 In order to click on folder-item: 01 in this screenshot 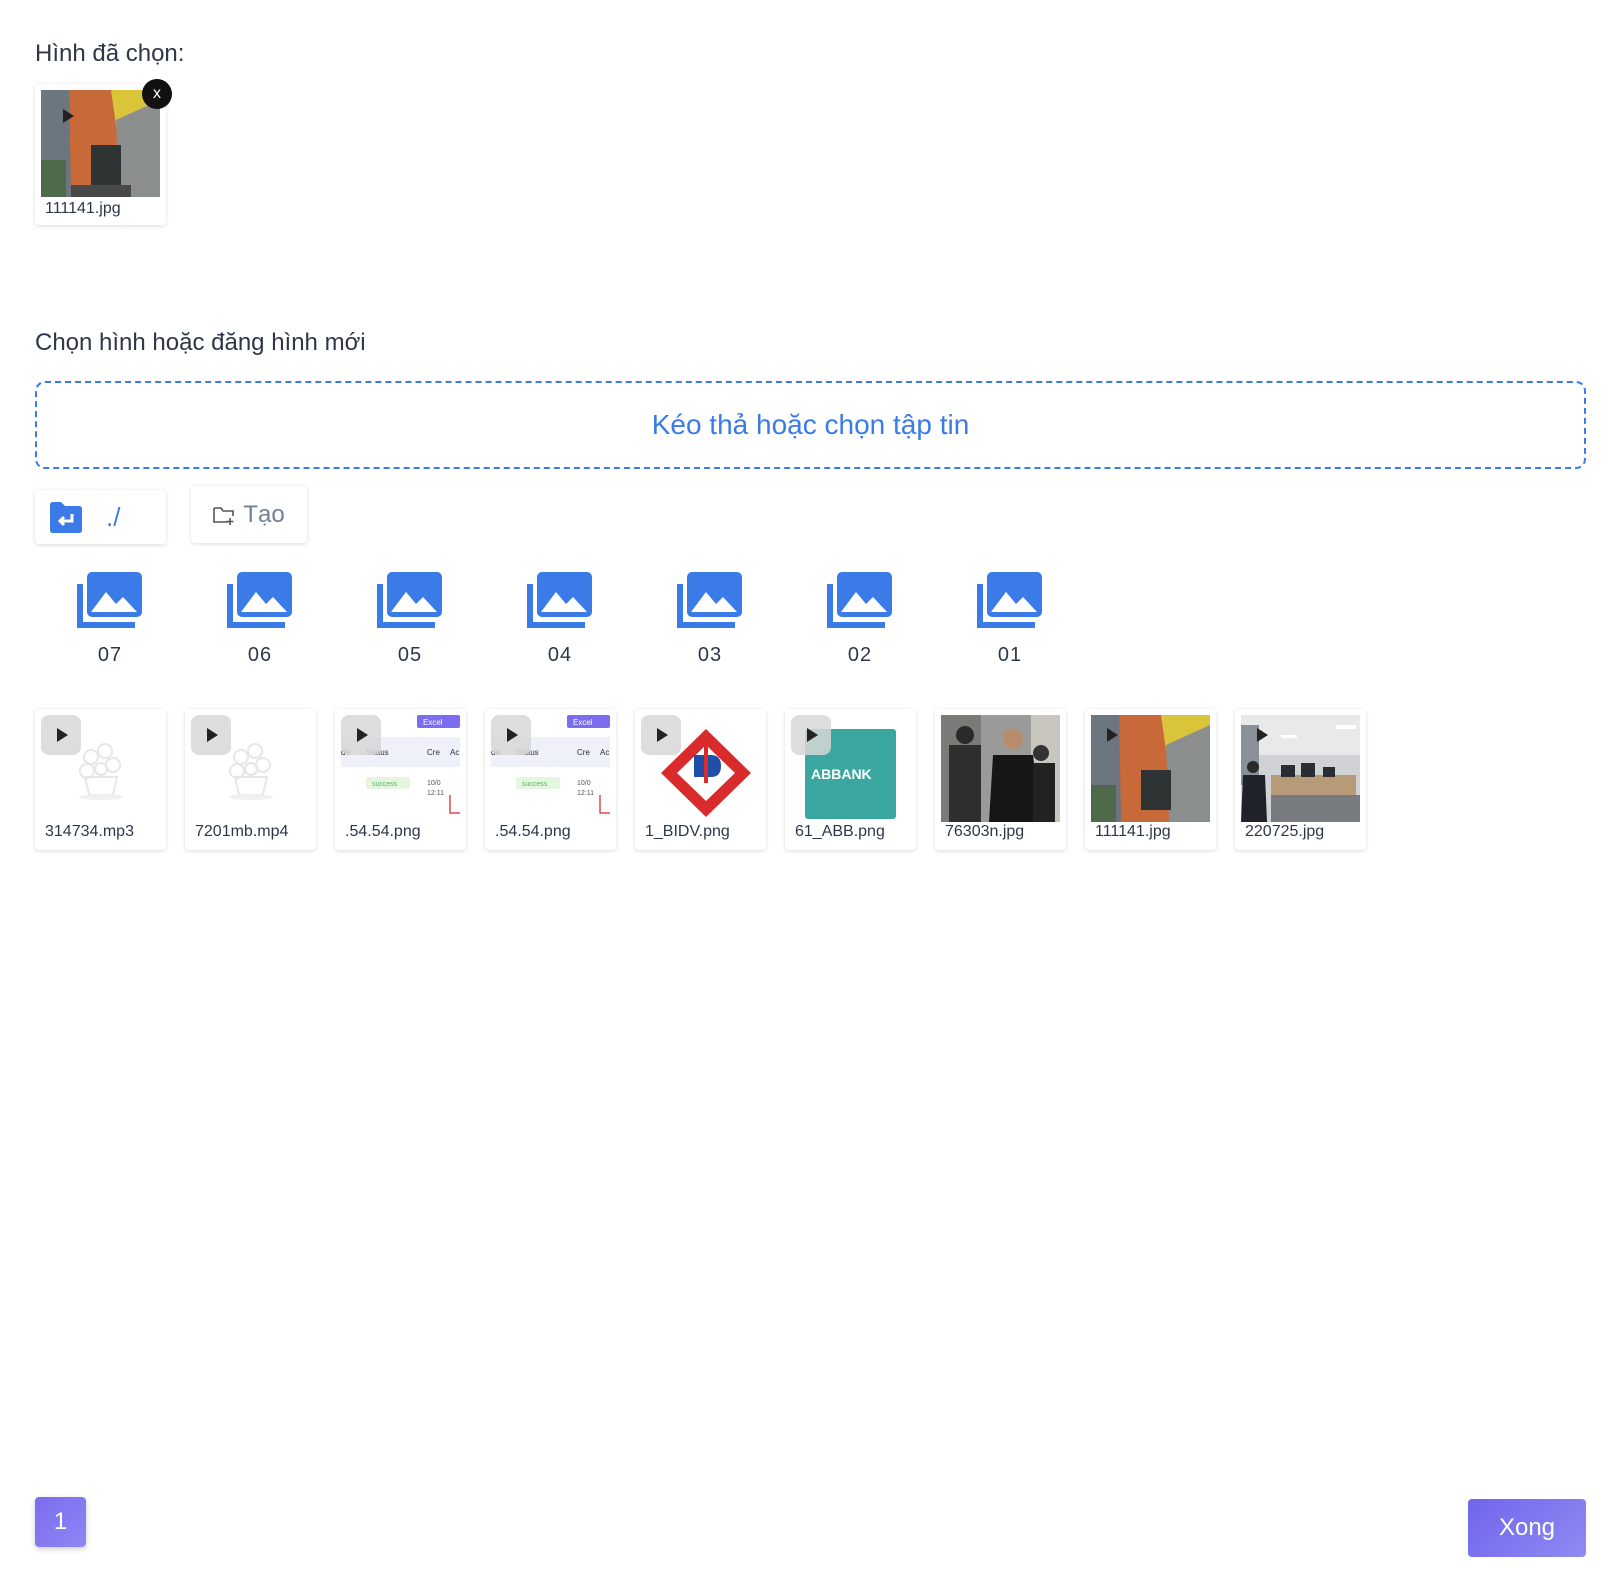, I will do `click(1010, 625)`.